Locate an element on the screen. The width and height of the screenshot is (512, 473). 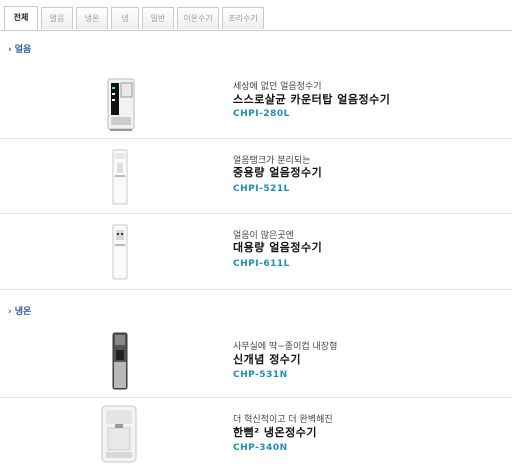
product-model: CHPI-280L is located at coordinates (261, 114).